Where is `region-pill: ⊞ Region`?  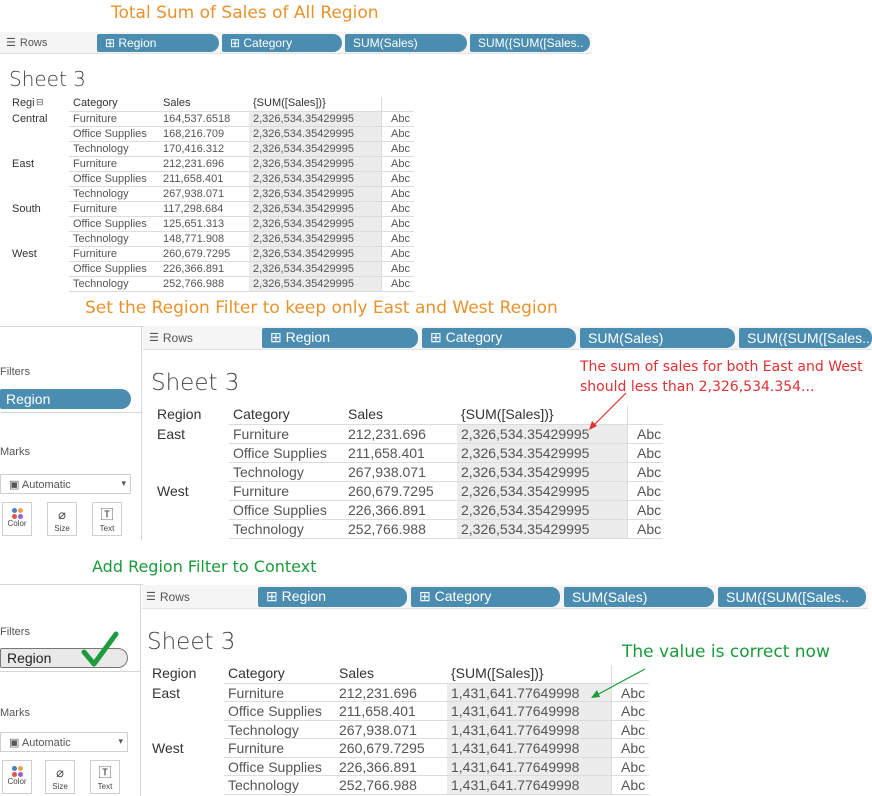 region-pill: ⊞ Region is located at coordinates (332, 596).